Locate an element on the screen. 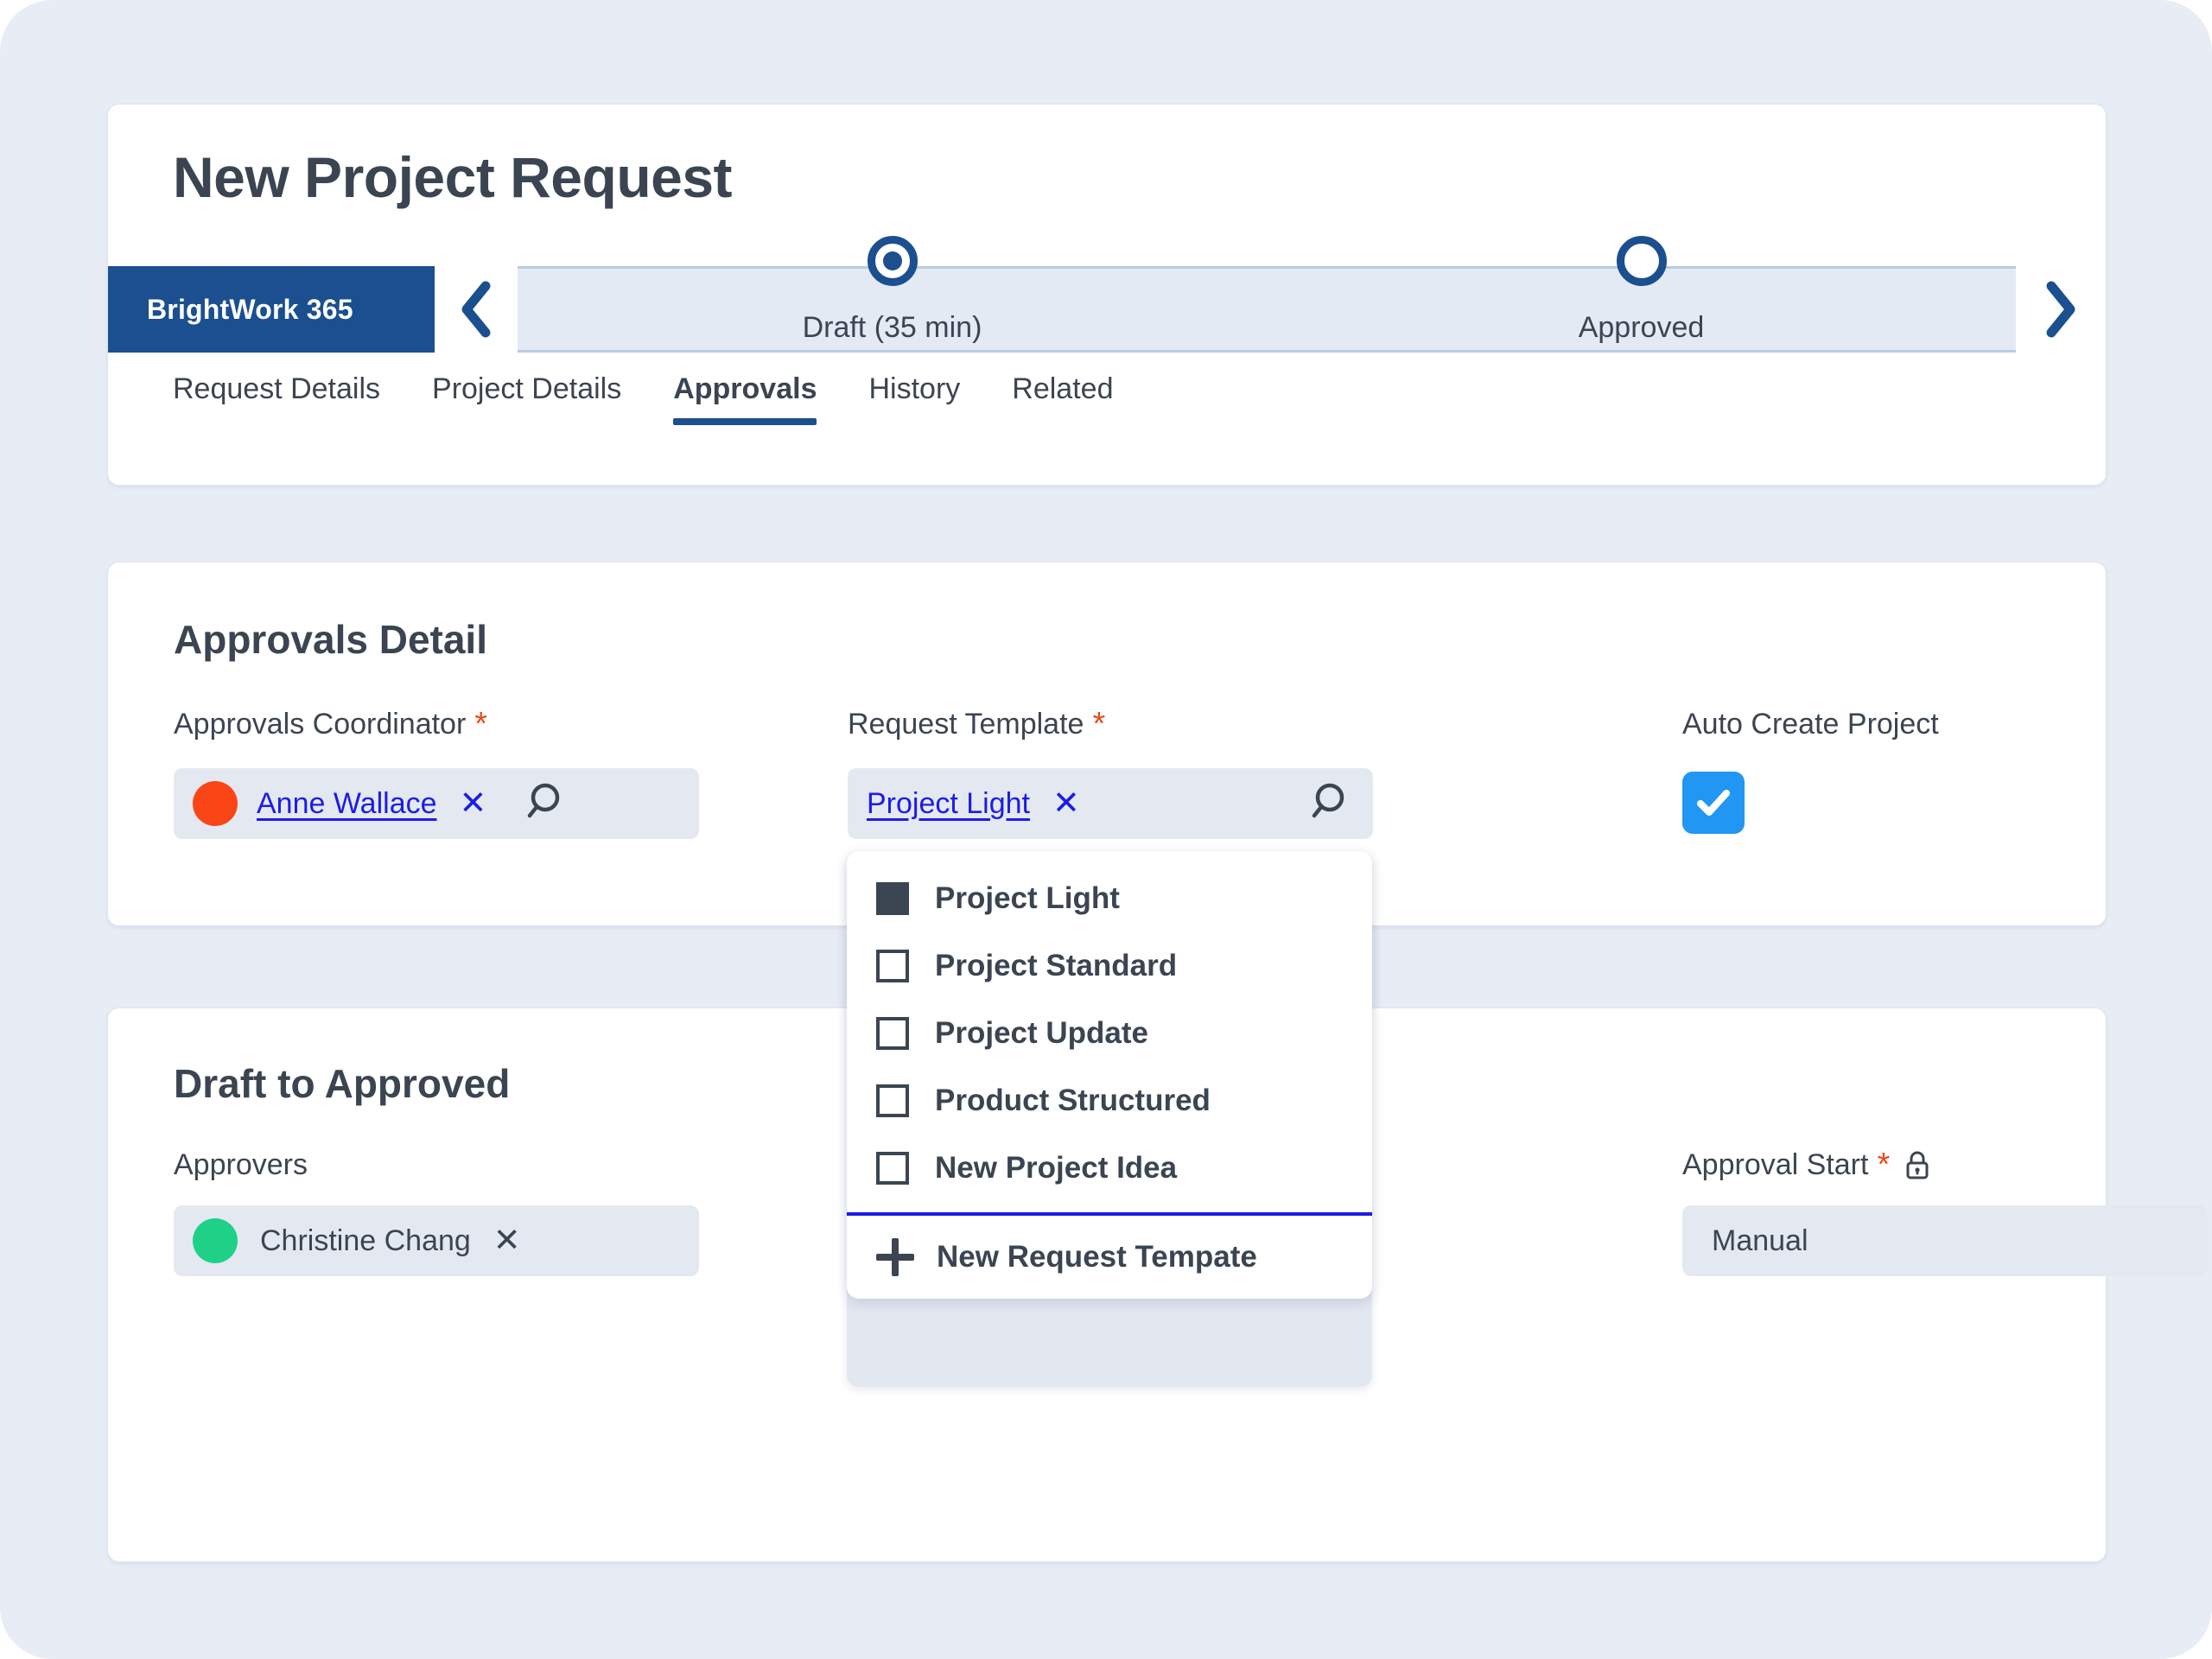 This screenshot has height=1659, width=2212. approvals-coordinator-value: Anne Wallace is located at coordinates (347, 804).